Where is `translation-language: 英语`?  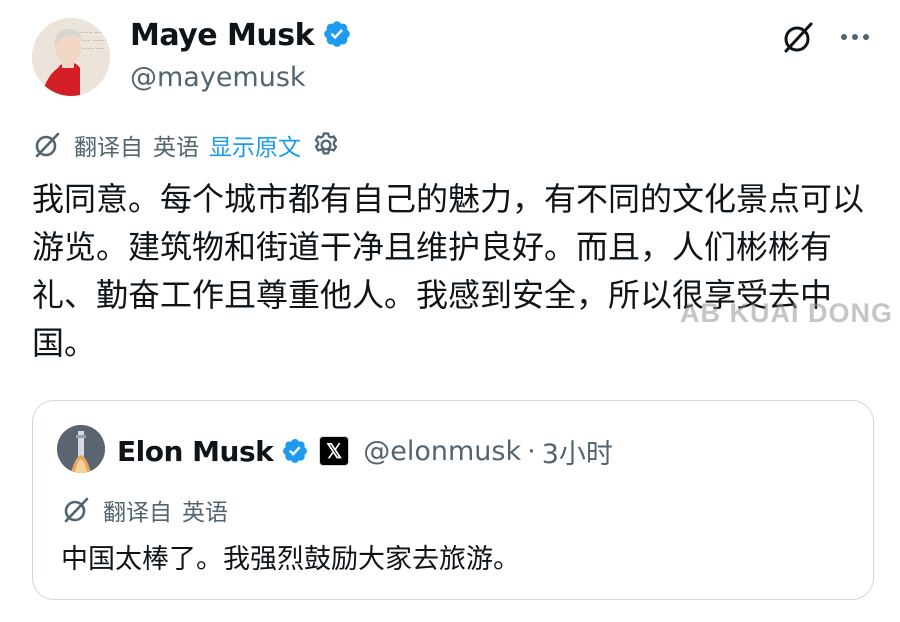
translation-language: 英语 is located at coordinates (176, 148).